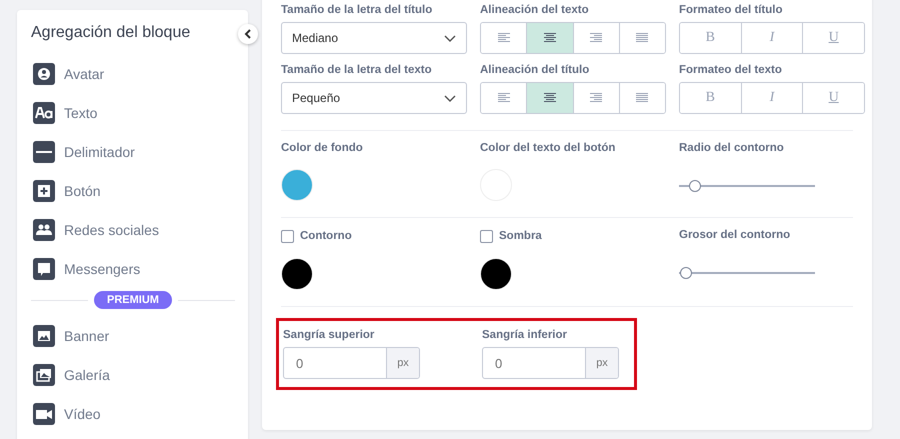 This screenshot has height=439, width=900. What do you see at coordinates (329, 335) in the screenshot?
I see `field-label: Sangría superior` at bounding box center [329, 335].